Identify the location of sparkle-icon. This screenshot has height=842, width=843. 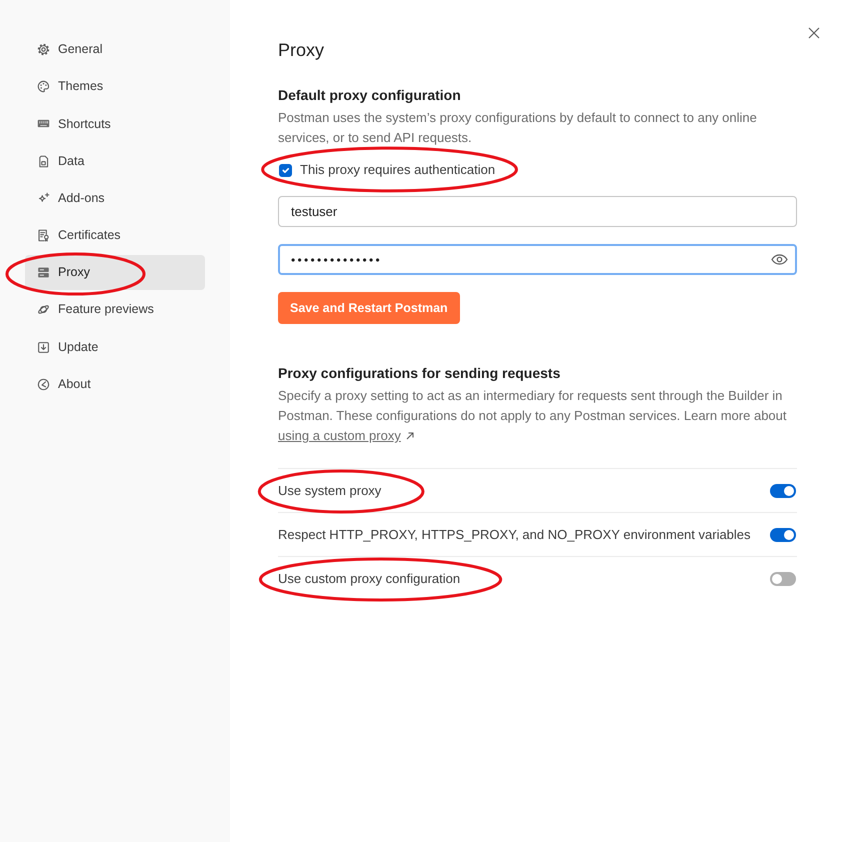
(43, 198).